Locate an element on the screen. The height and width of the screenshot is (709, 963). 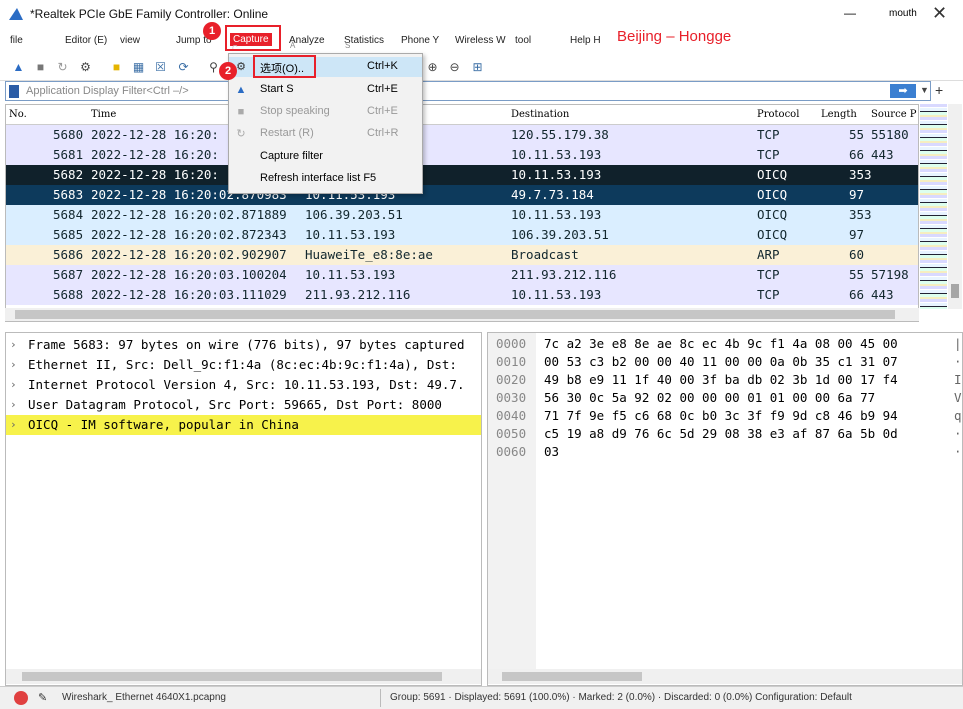
detail-tree-item: › OICQ - IM software, popular in China is located at coordinates (243, 425).